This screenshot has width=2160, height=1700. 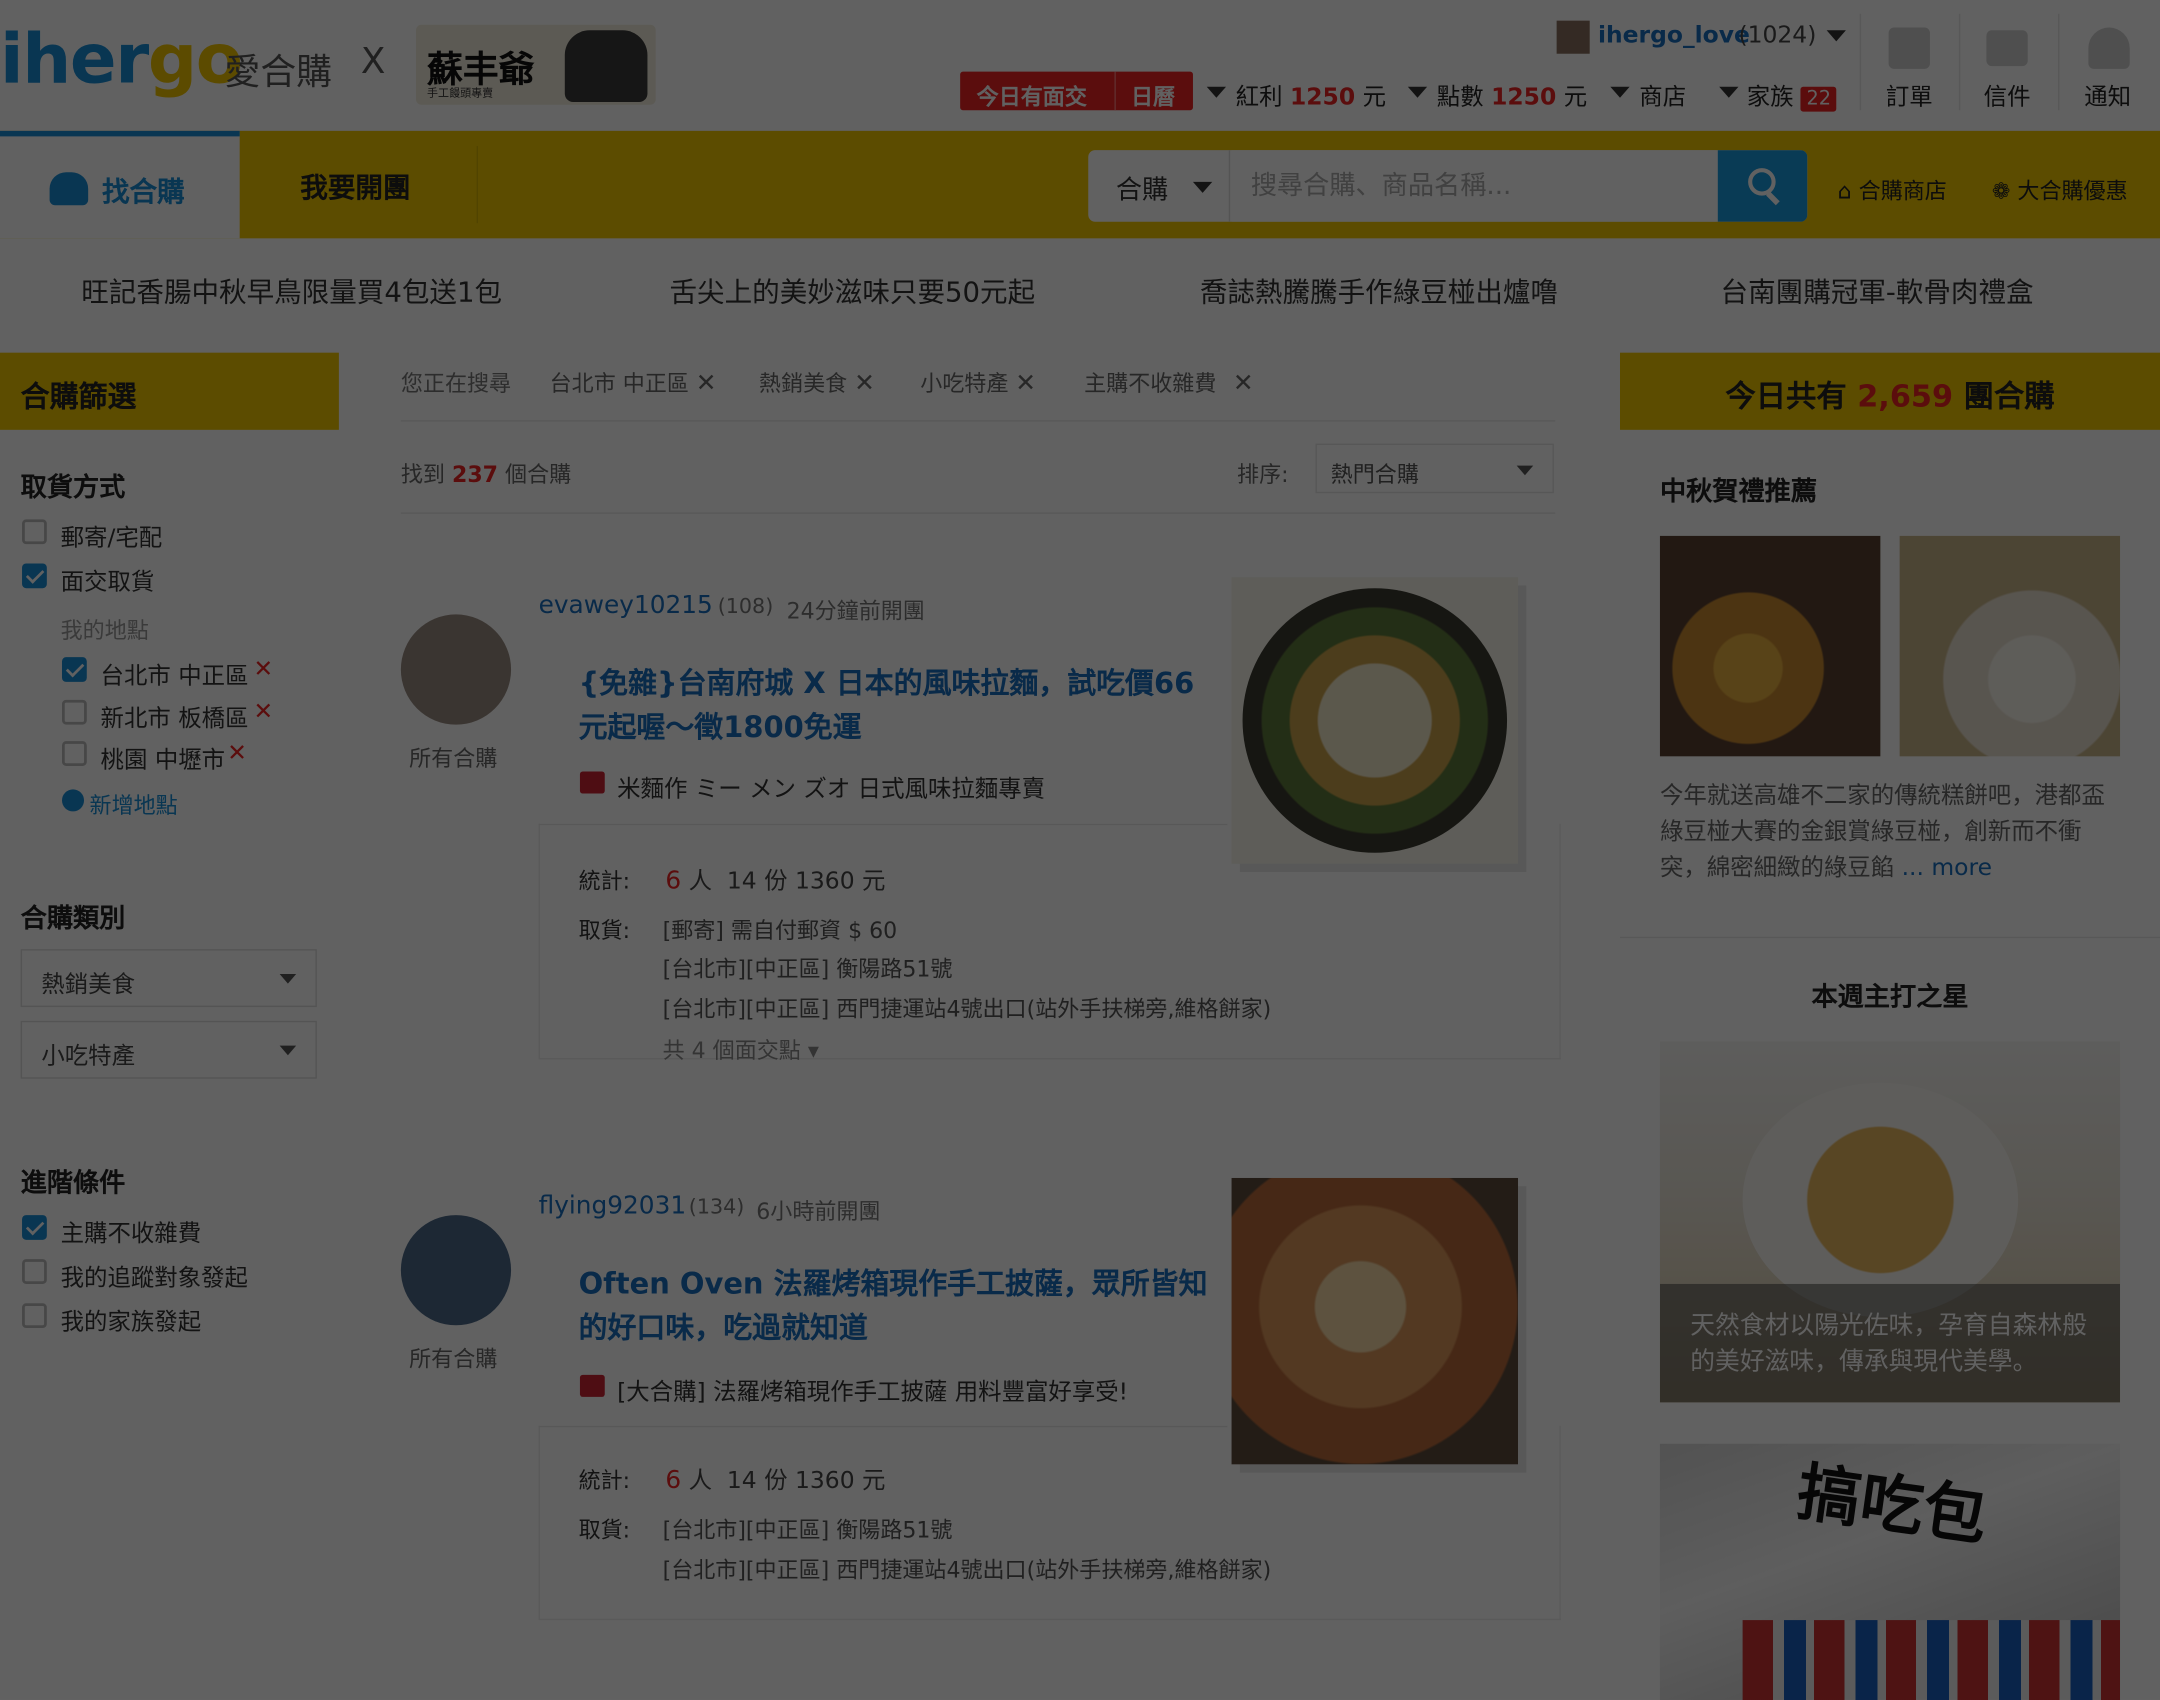 I want to click on sort-select: 熱門合購, so click(x=1434, y=468).